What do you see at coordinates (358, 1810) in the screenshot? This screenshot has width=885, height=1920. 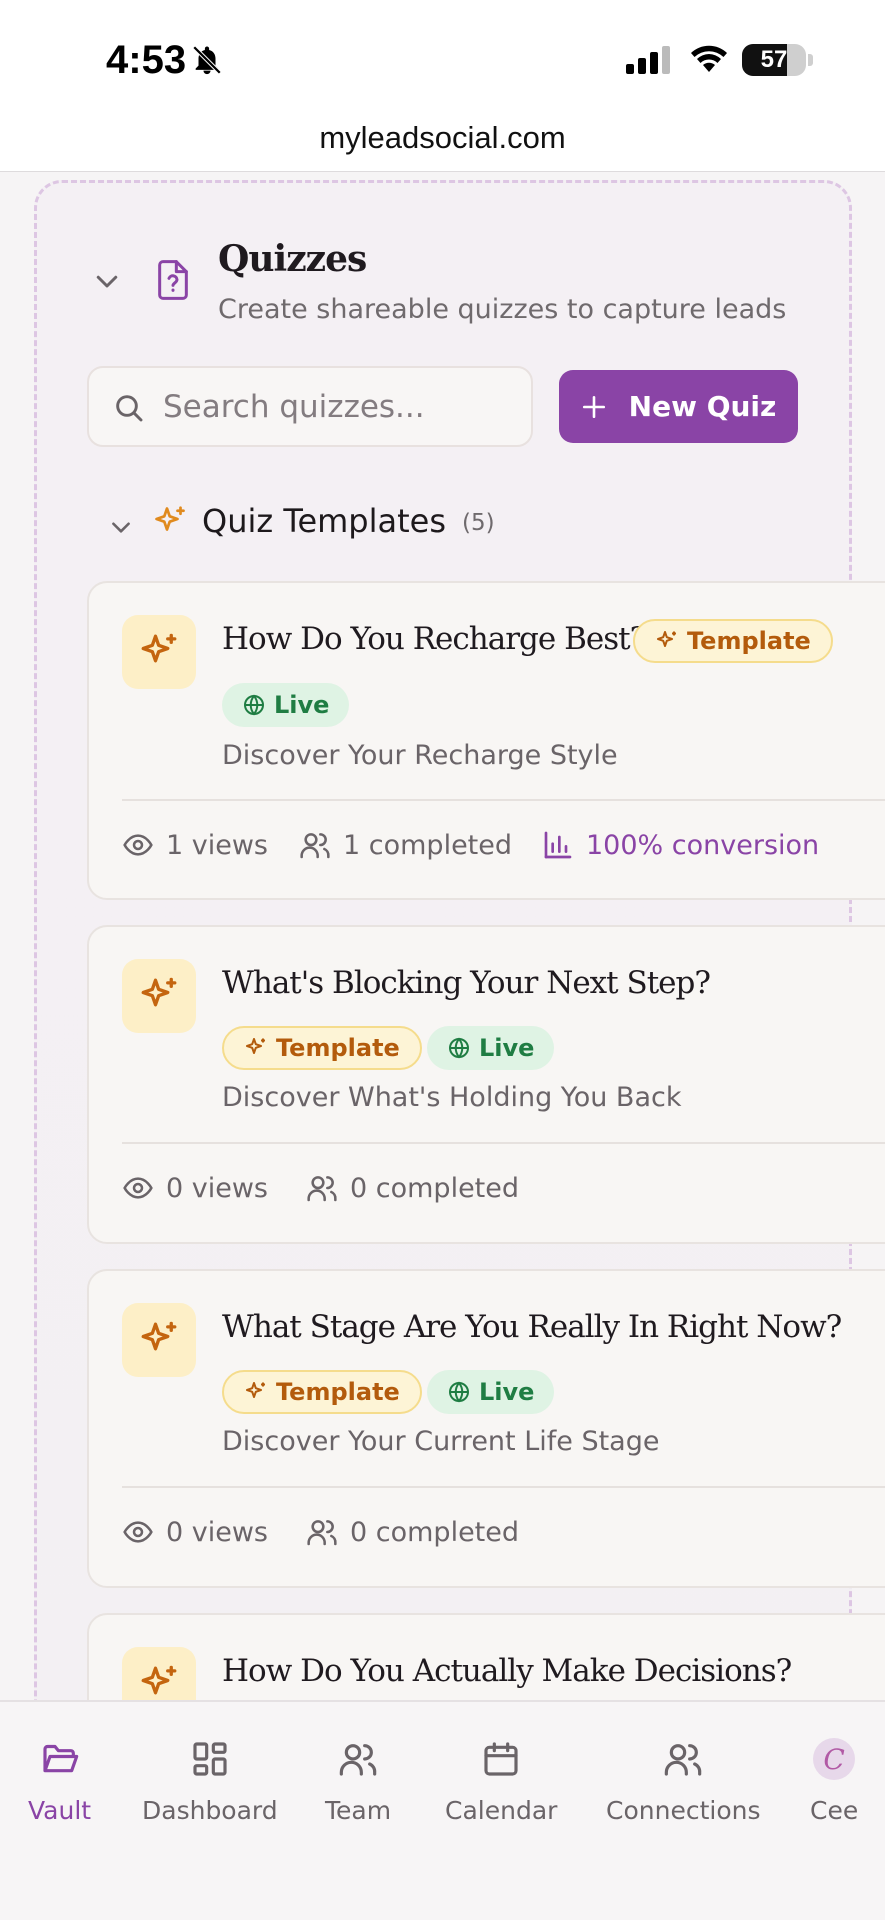 I see `nav-label: Team` at bounding box center [358, 1810].